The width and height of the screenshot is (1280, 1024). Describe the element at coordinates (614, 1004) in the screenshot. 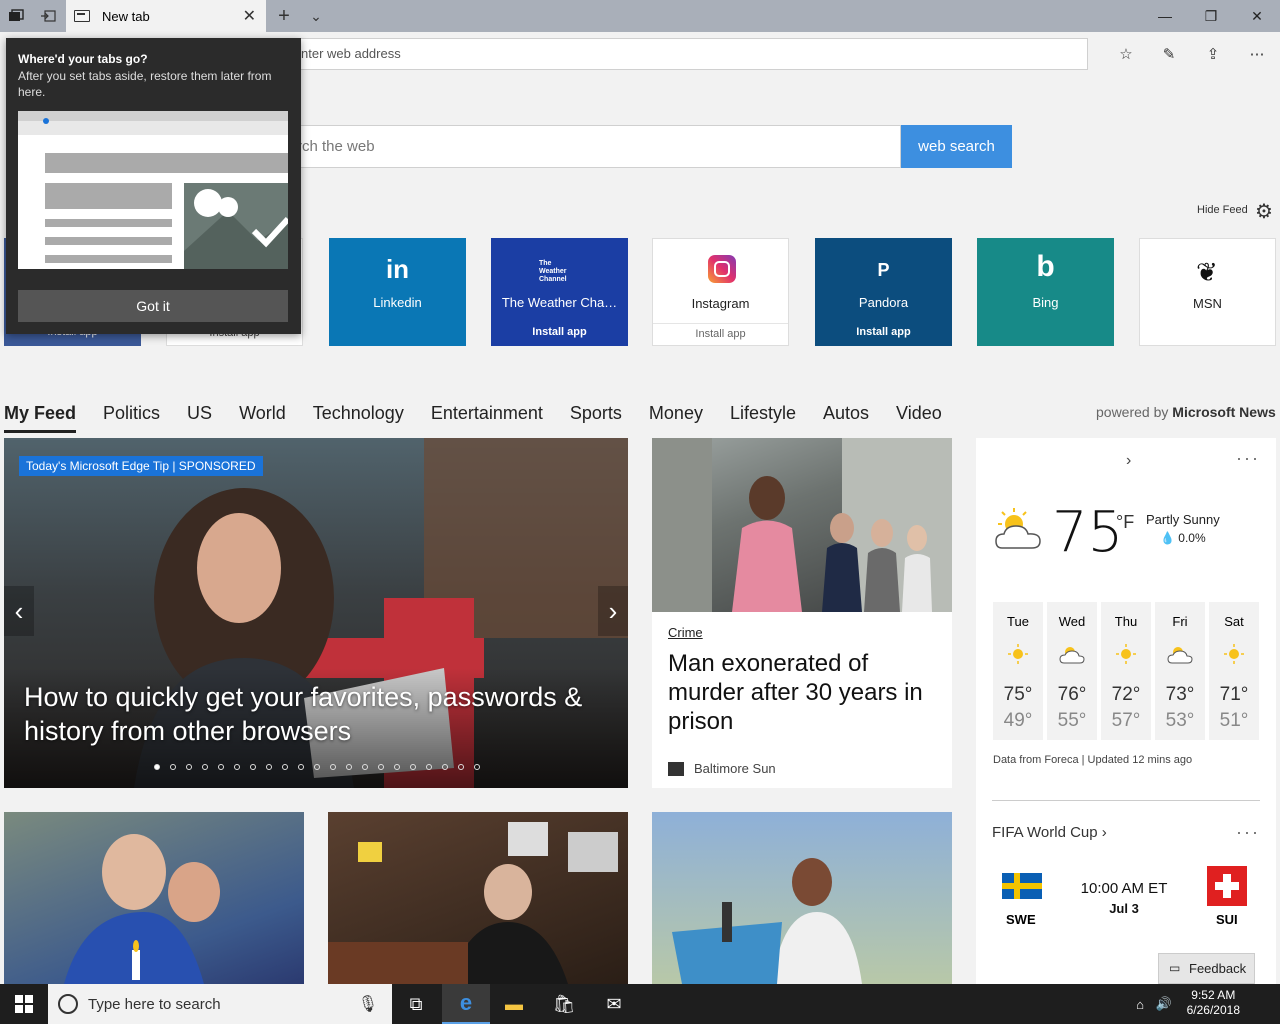

I see `mail-icon: ✉` at that location.